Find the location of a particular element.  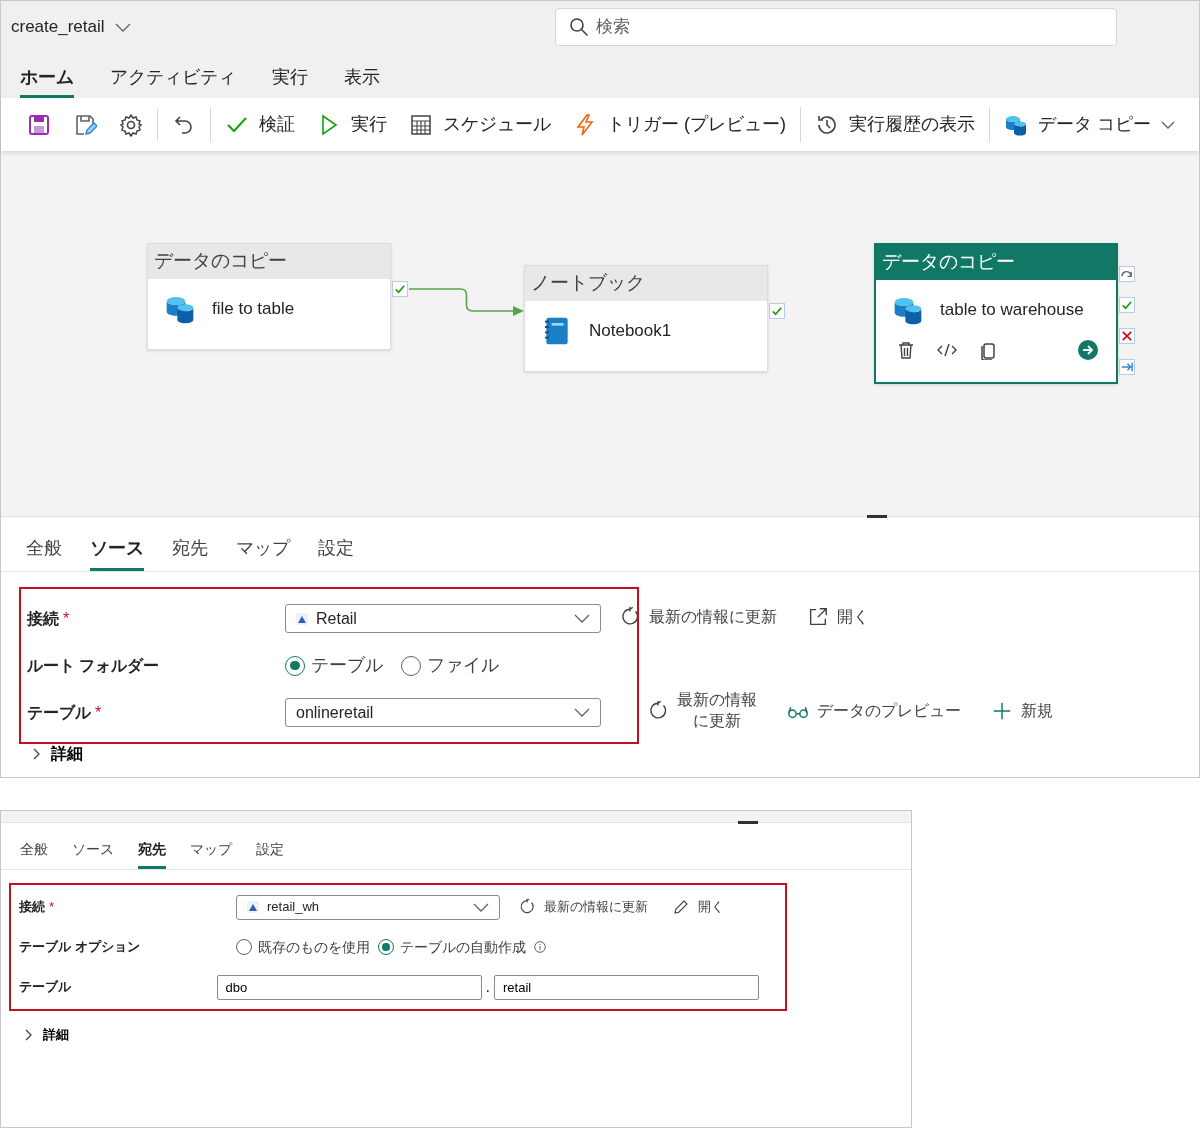

activity-name: Notebook1 is located at coordinates (630, 331).